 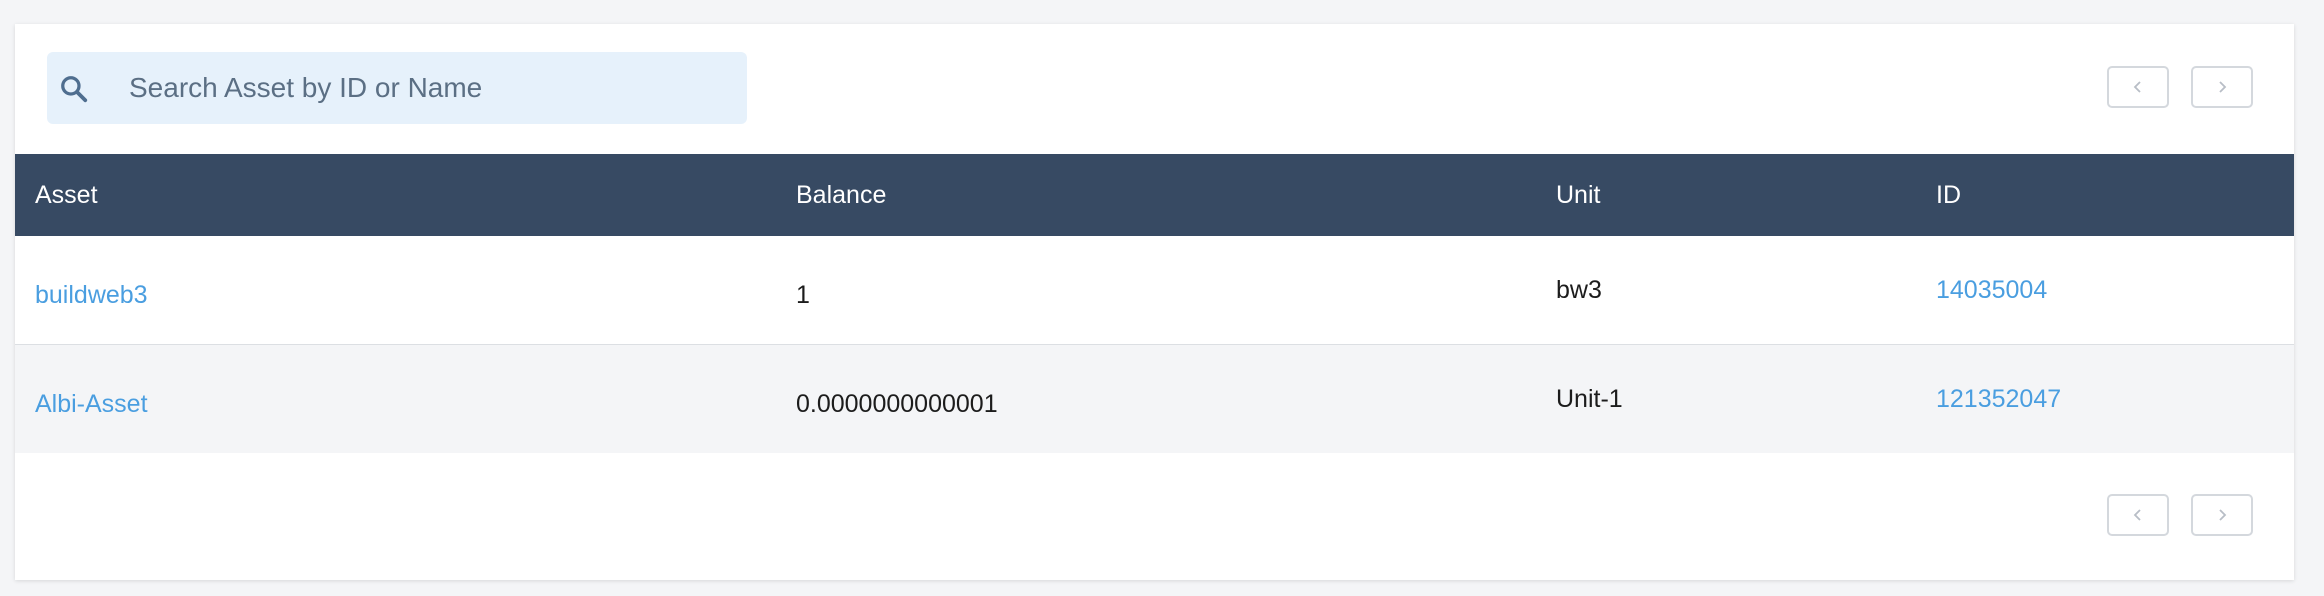 What do you see at coordinates (803, 295) in the screenshot?
I see `balance-cell: 1` at bounding box center [803, 295].